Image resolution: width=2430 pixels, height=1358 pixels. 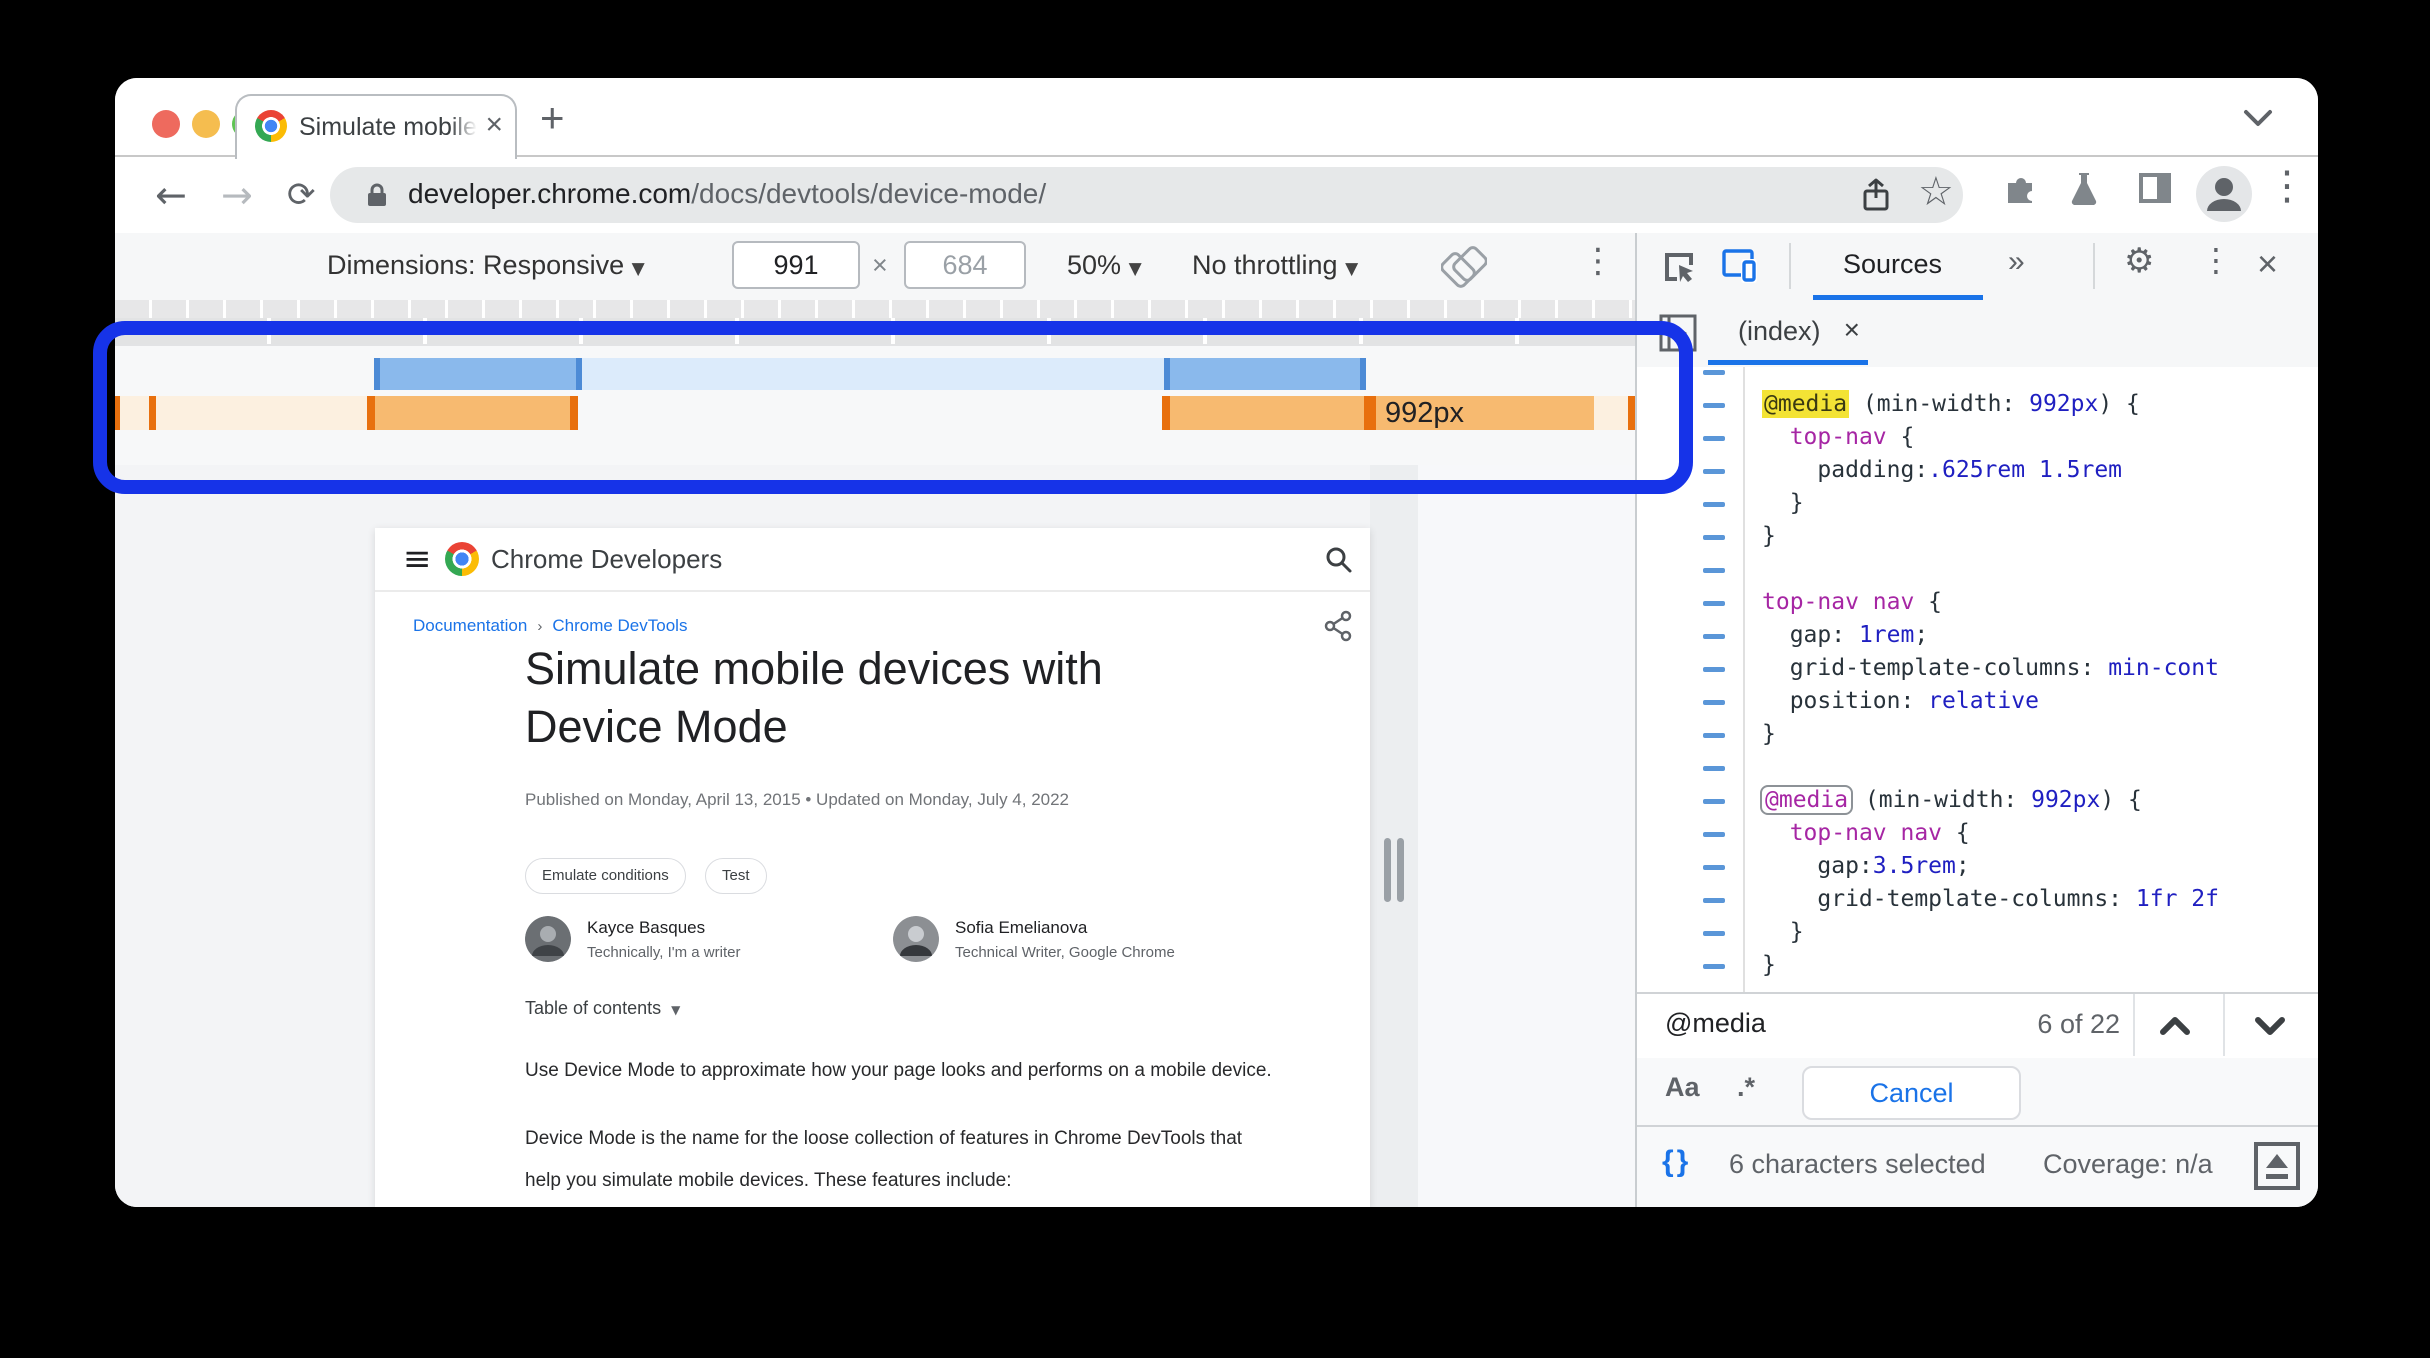 I want to click on chip-test: Test, so click(x=736, y=876).